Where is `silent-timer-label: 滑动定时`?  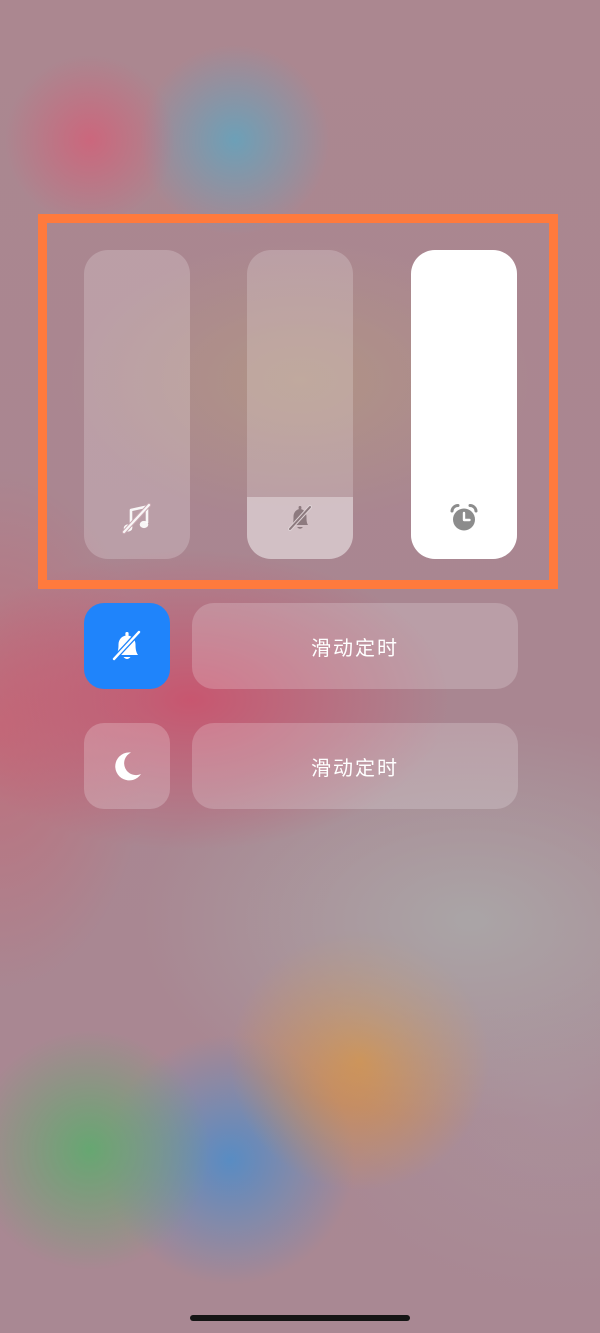 silent-timer-label: 滑动定时 is located at coordinates (355, 647).